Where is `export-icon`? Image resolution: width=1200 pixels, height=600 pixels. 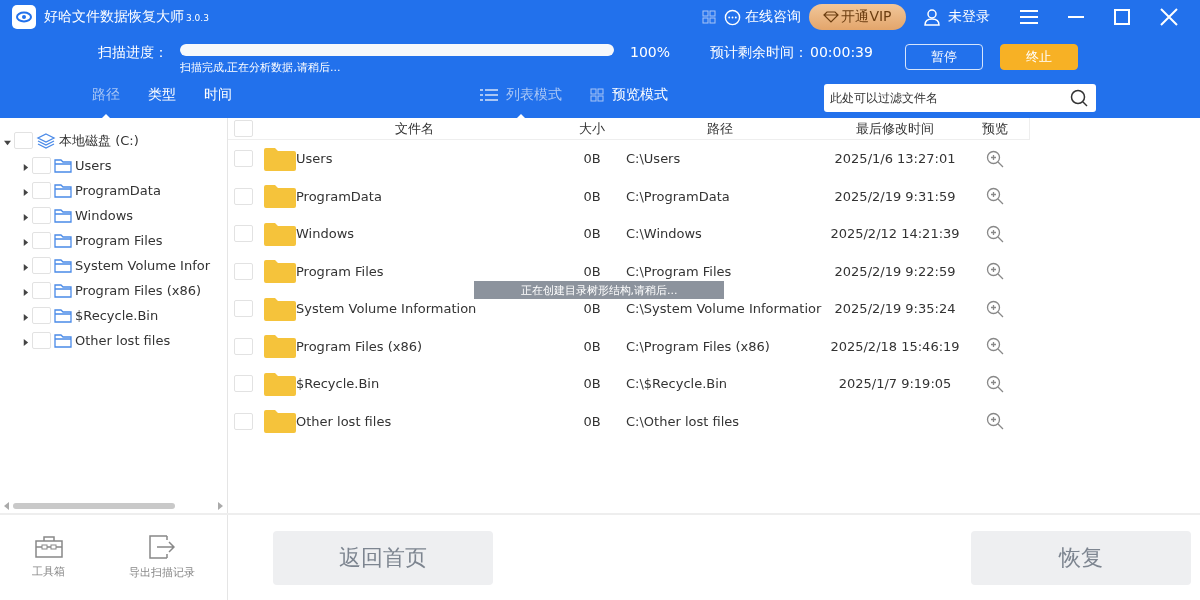 export-icon is located at coordinates (162, 547).